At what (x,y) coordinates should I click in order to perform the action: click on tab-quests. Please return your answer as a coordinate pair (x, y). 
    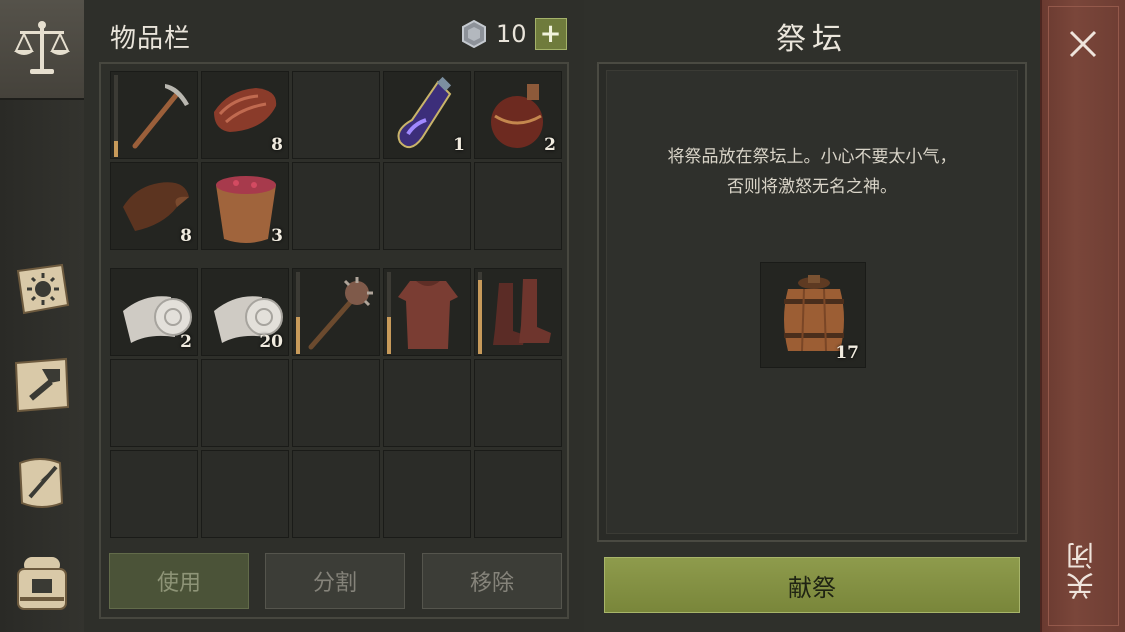
    Looking at the image, I should click on (42, 483).